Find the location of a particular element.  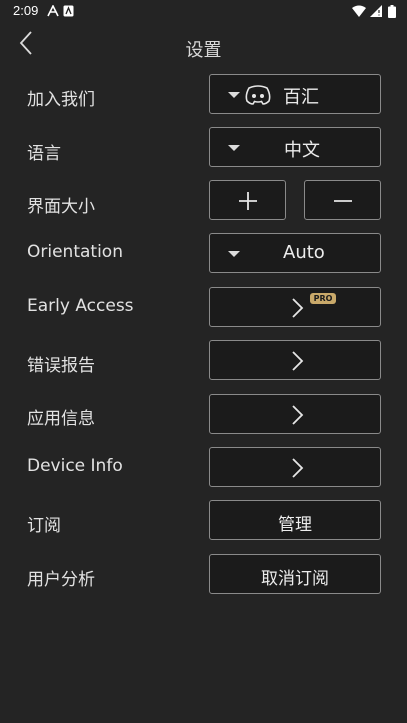

language-value: 中文 is located at coordinates (302, 150).